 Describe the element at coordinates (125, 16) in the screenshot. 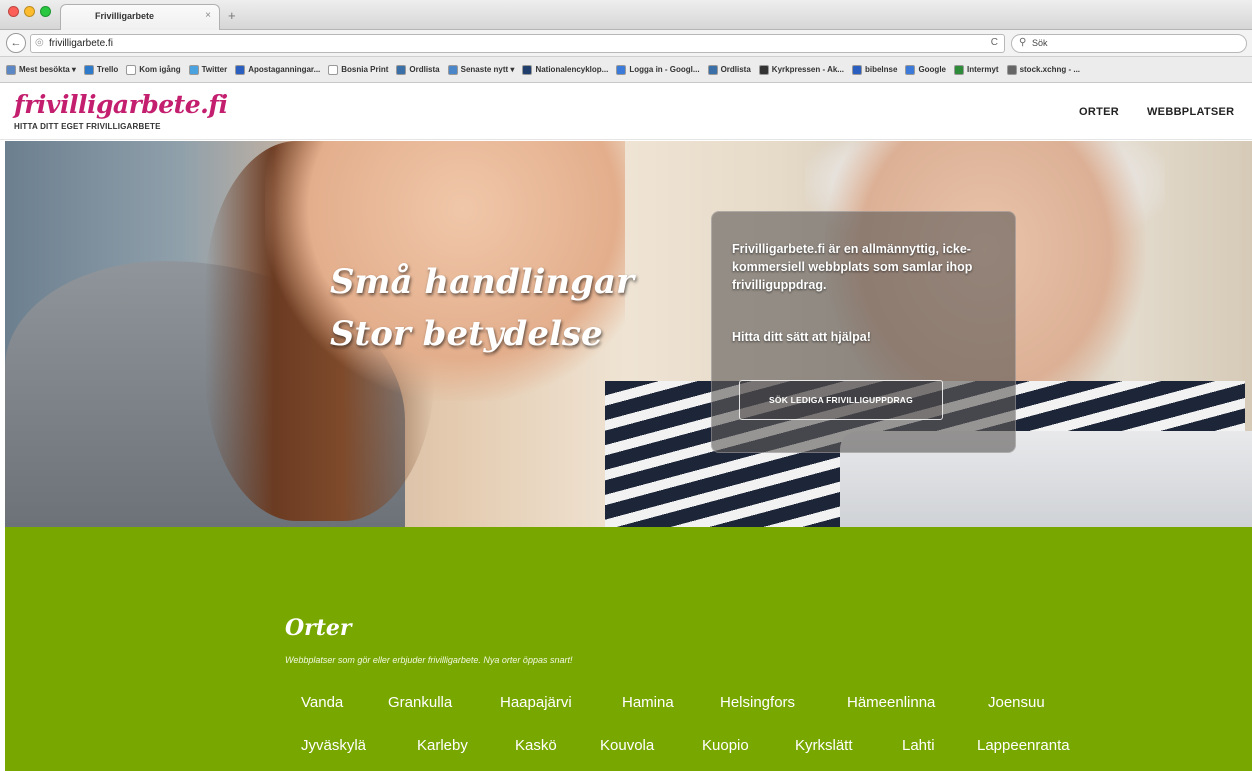

I see `tab-title: Frivilligarbete` at that location.